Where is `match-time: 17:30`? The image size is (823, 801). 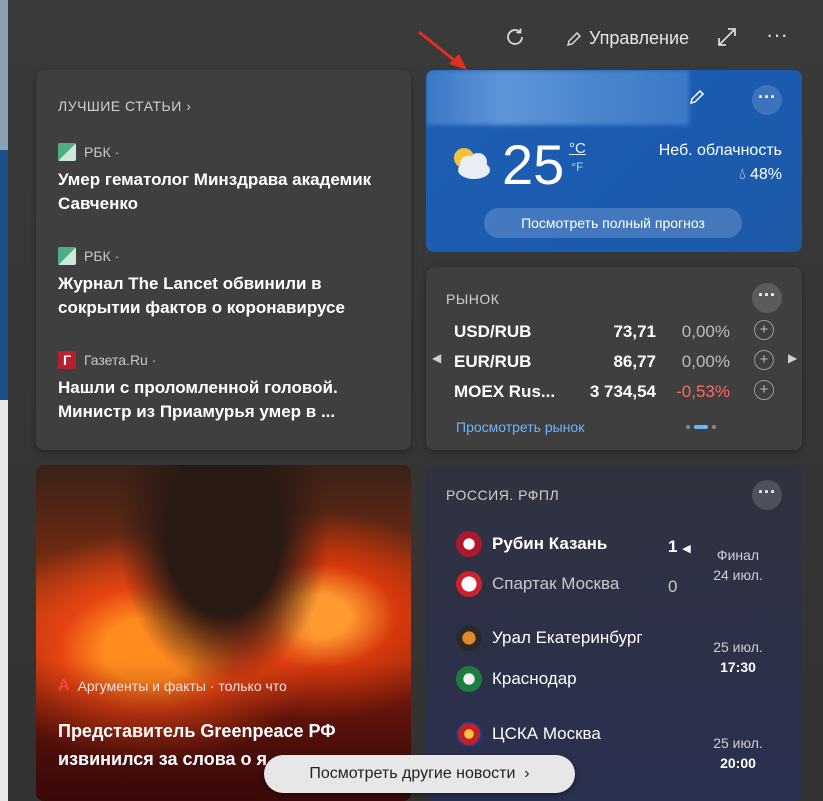 match-time: 17:30 is located at coordinates (738, 667).